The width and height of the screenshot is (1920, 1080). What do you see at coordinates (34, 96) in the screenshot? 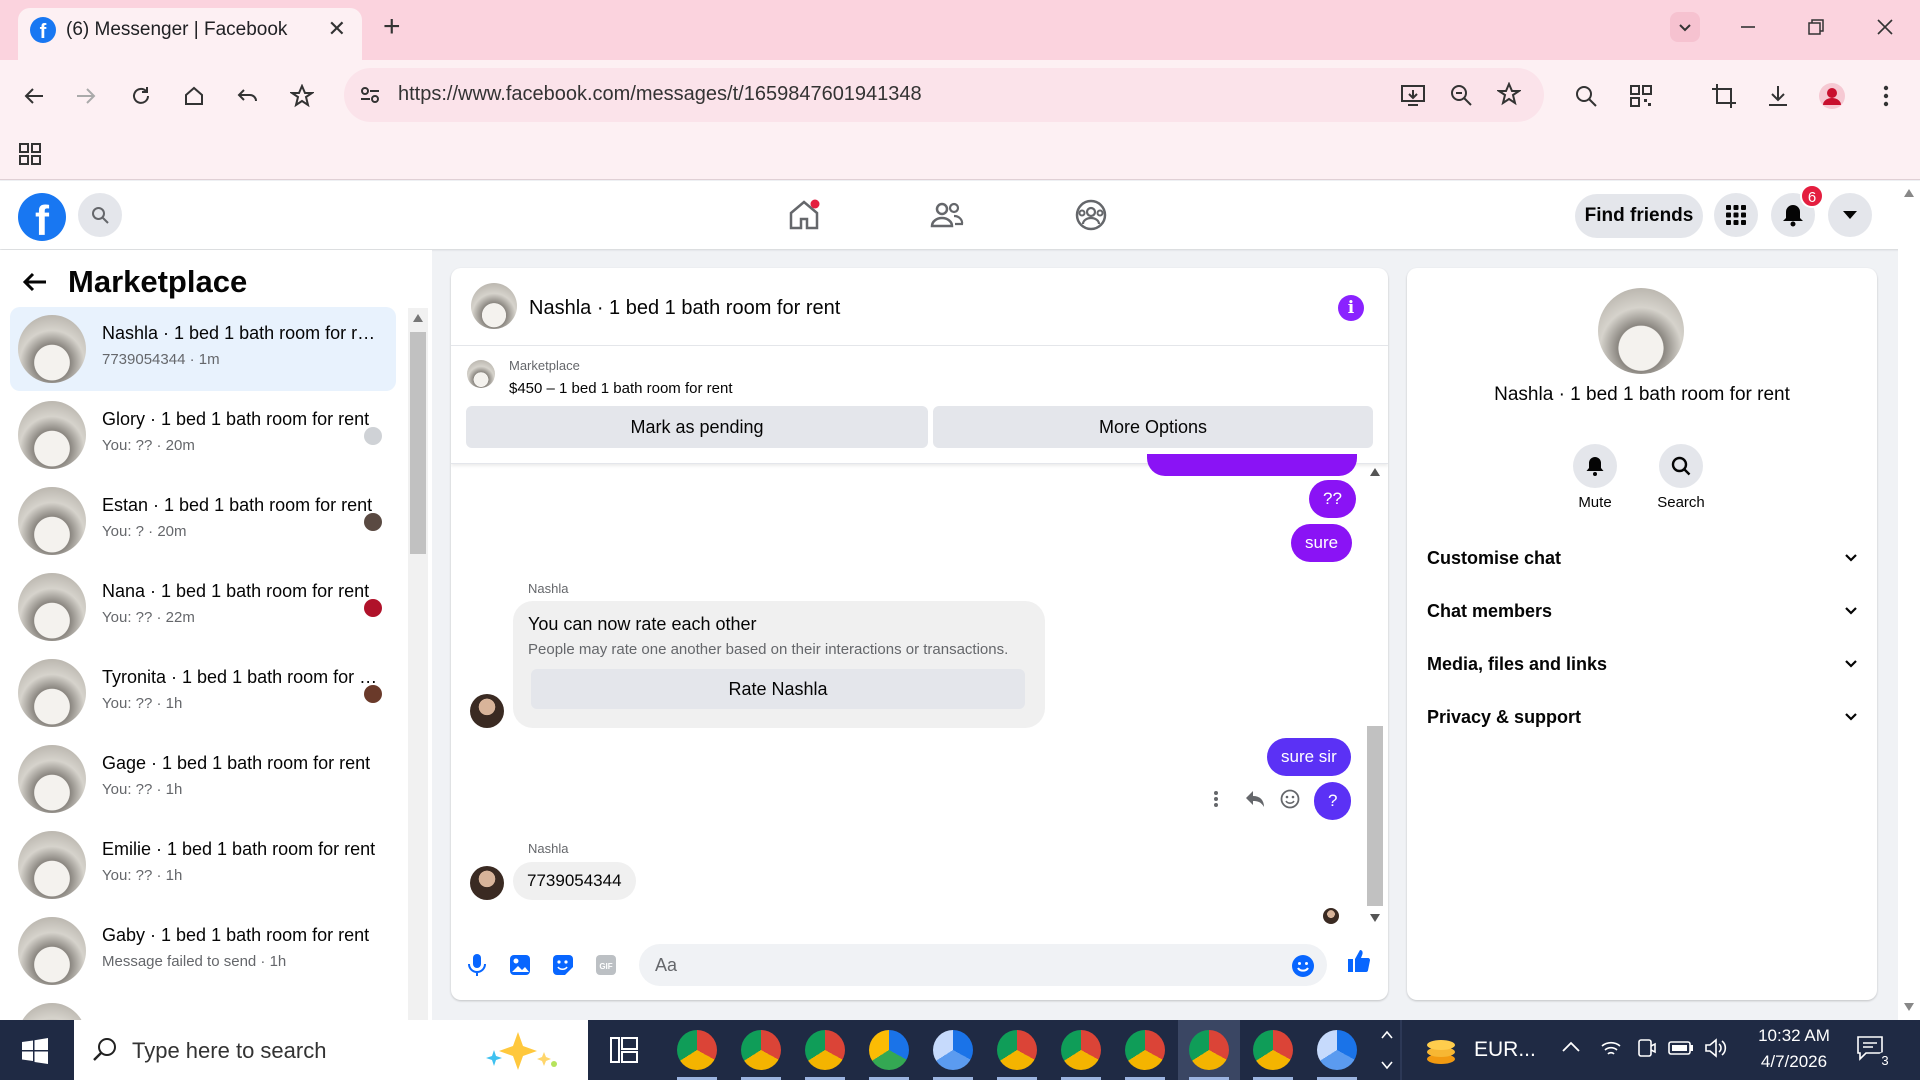
I see `back-icon` at bounding box center [34, 96].